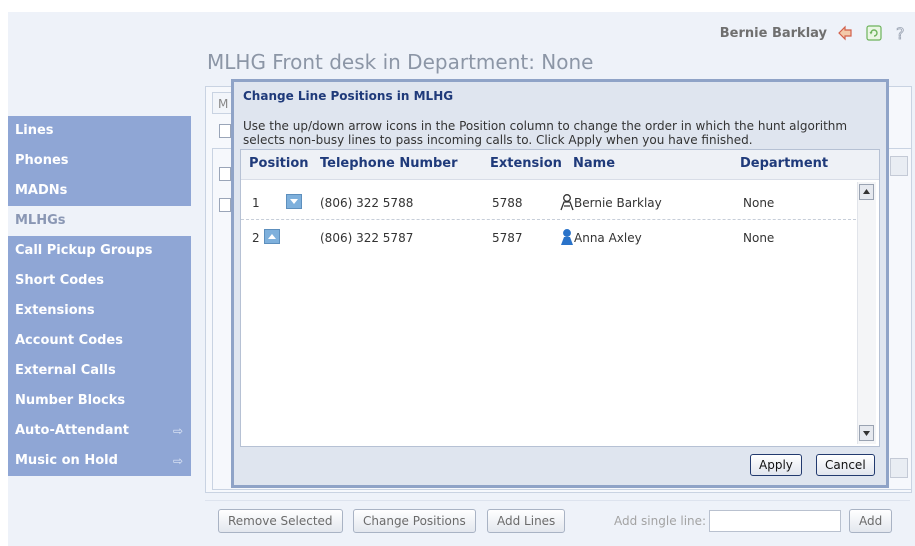 This screenshot has width=915, height=546. What do you see at coordinates (866, 313) in the screenshot?
I see `table-scrollbar` at bounding box center [866, 313].